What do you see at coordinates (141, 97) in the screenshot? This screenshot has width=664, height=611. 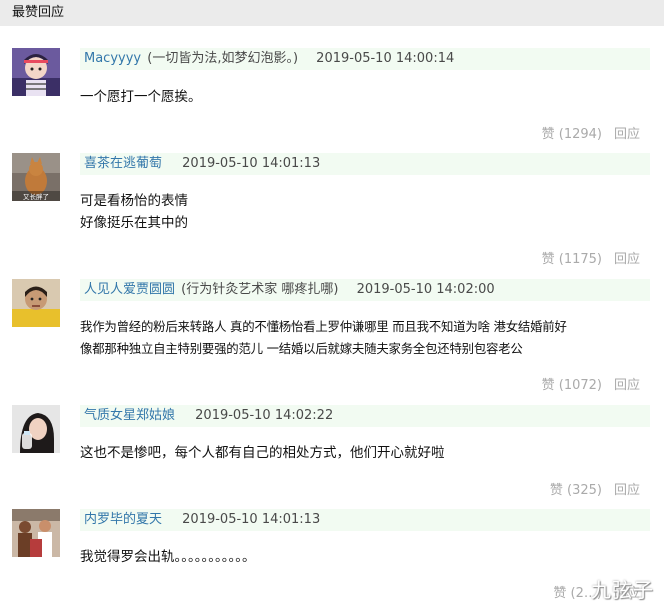 I see `comment-line: 一个愿打一个愿挨。` at bounding box center [141, 97].